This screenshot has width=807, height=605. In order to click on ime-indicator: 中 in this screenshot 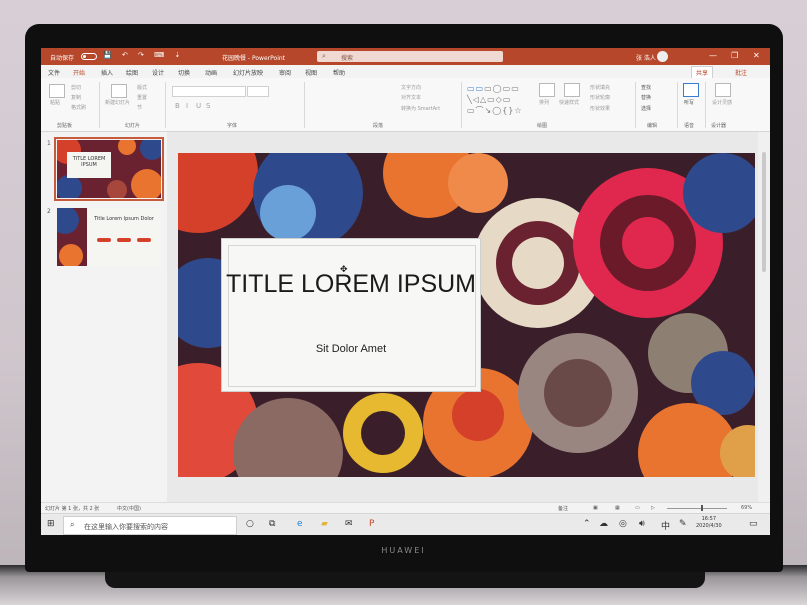, I will do `click(665, 525)`.